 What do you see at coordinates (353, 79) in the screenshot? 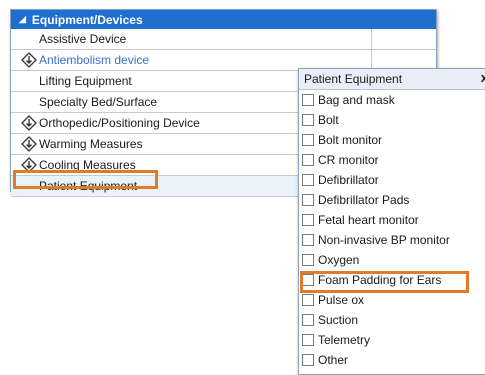
I see `popup-title: Patient Equipment` at bounding box center [353, 79].